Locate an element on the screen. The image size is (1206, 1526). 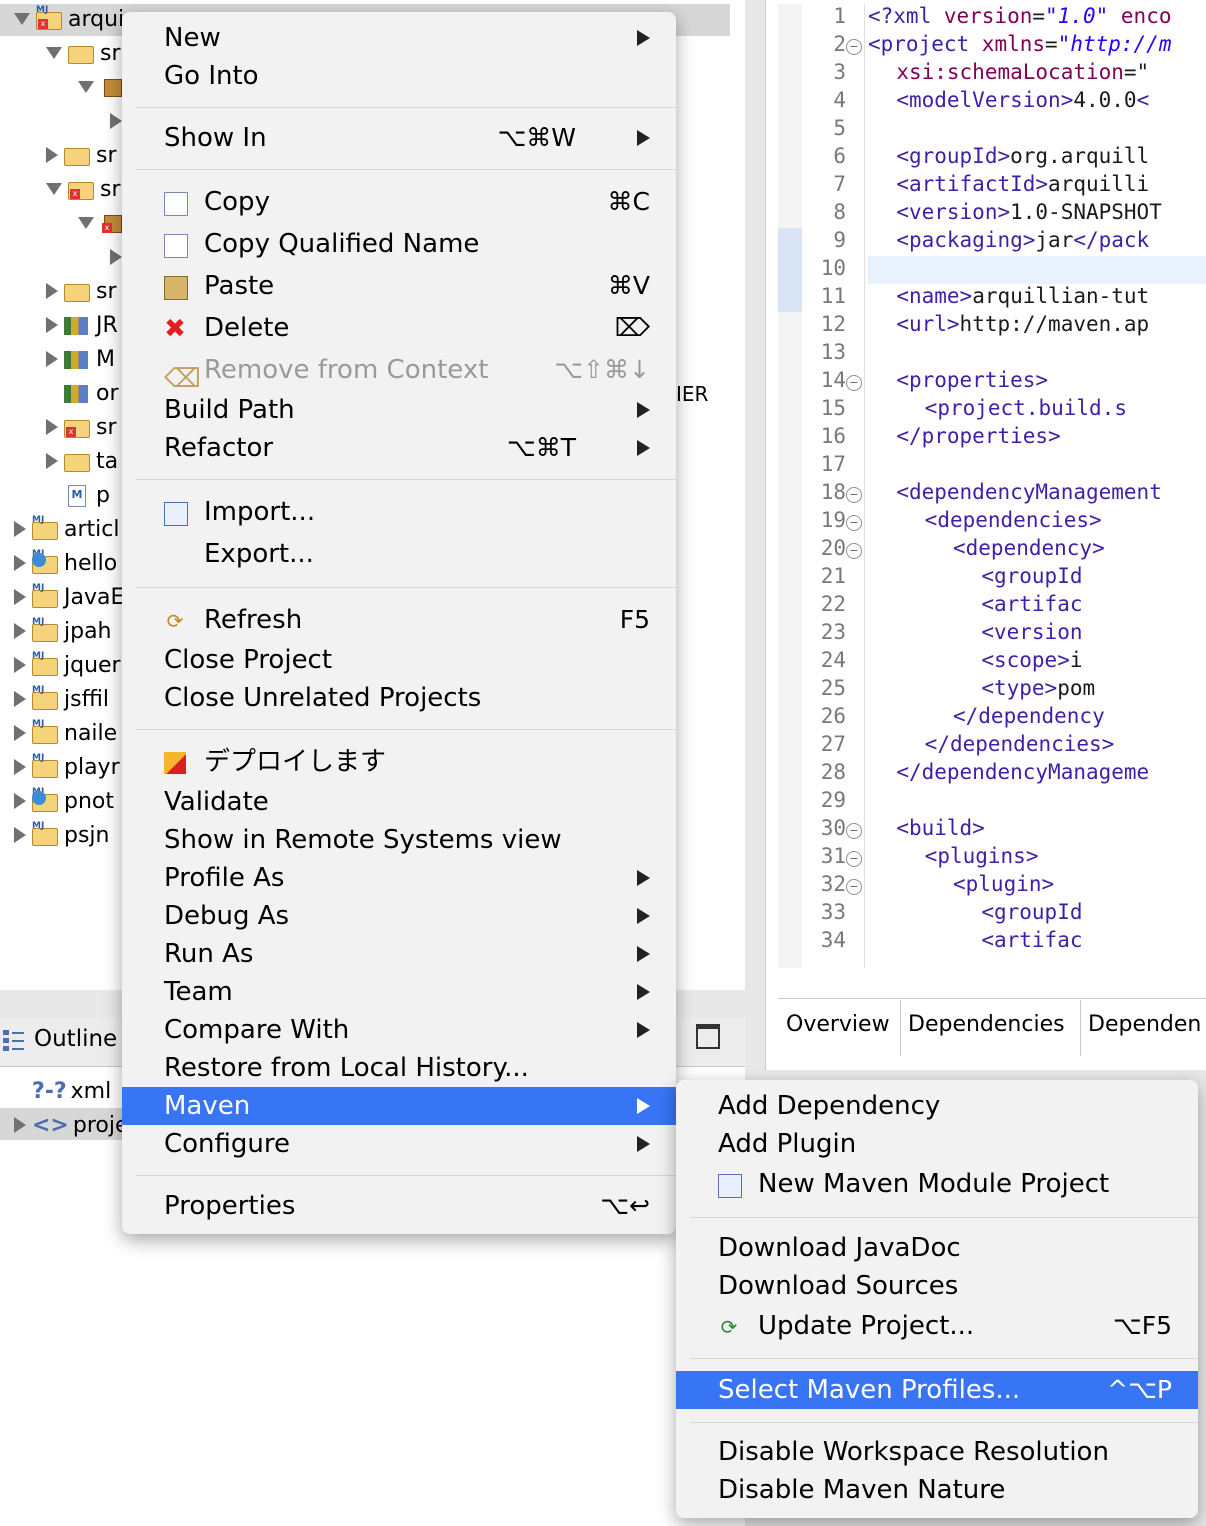
tree-row: MJ jsffil is located at coordinates (61, 699).